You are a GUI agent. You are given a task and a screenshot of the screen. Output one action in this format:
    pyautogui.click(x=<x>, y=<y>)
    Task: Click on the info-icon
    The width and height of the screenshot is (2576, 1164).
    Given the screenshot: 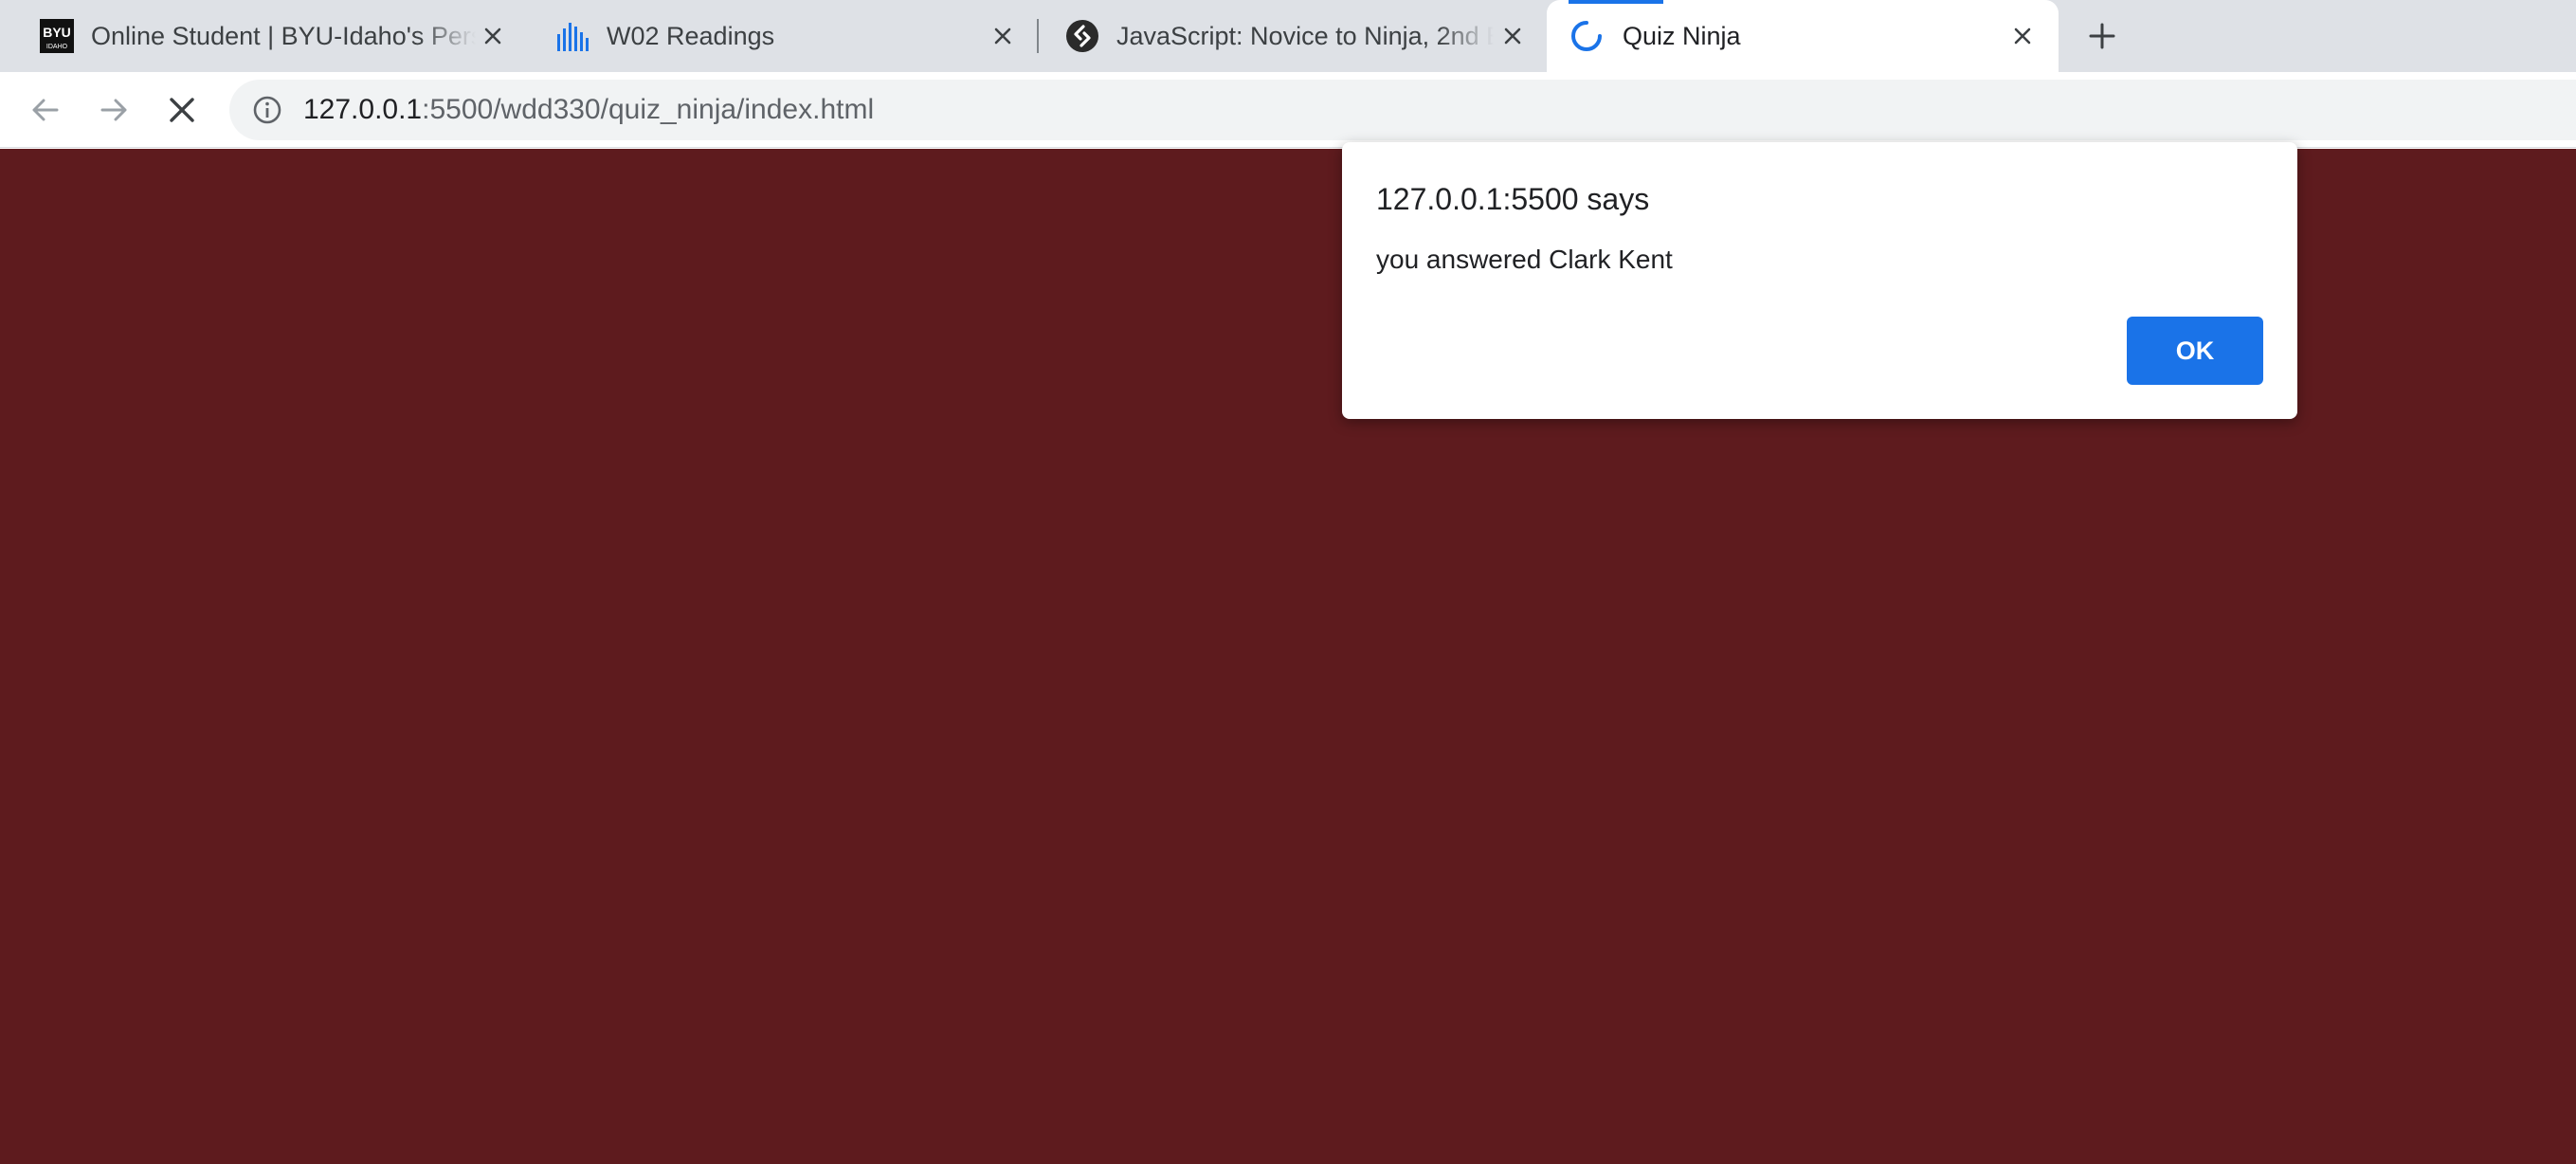 What is the action you would take?
    pyautogui.click(x=267, y=110)
    